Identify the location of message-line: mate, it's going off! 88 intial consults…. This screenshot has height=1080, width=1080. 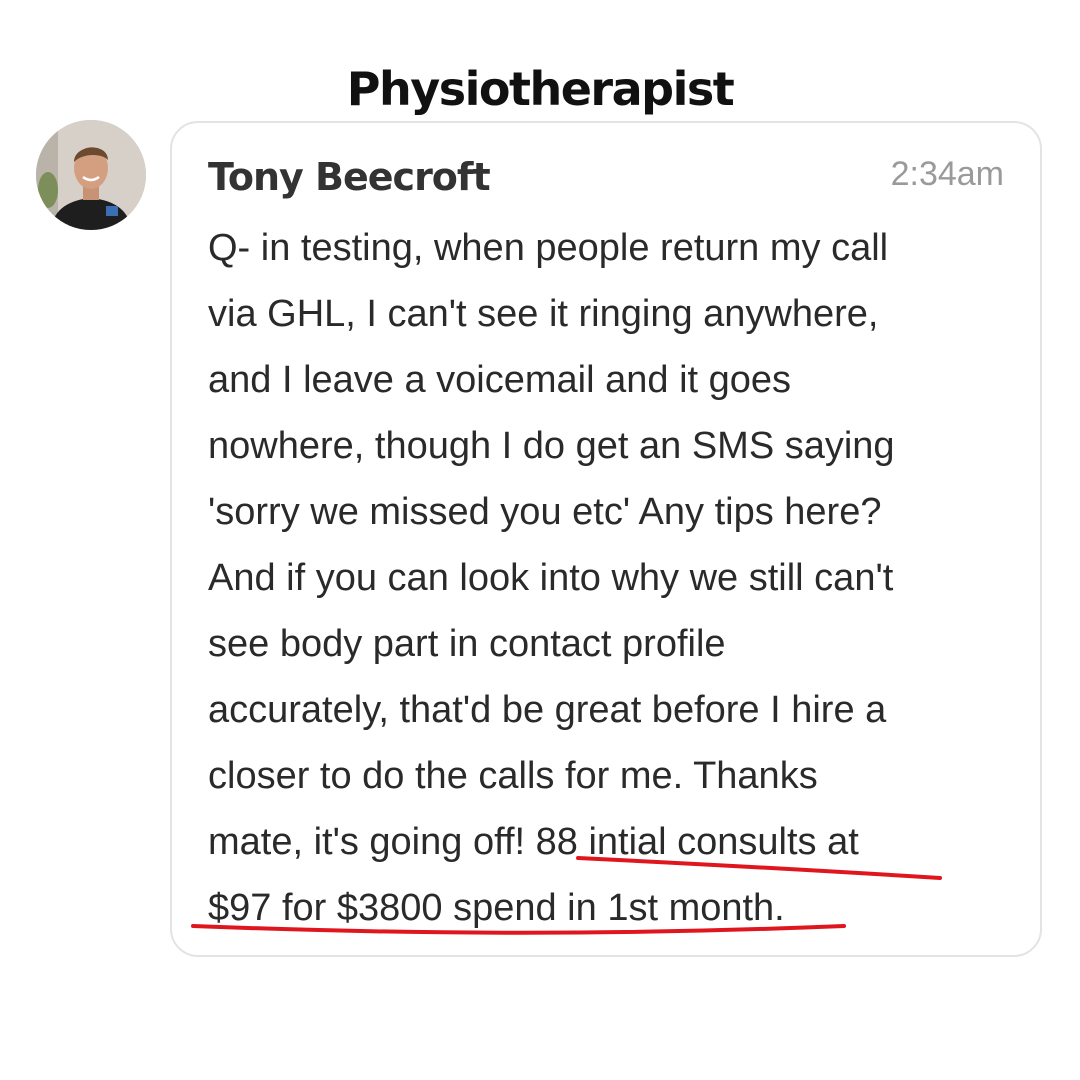
(533, 842).